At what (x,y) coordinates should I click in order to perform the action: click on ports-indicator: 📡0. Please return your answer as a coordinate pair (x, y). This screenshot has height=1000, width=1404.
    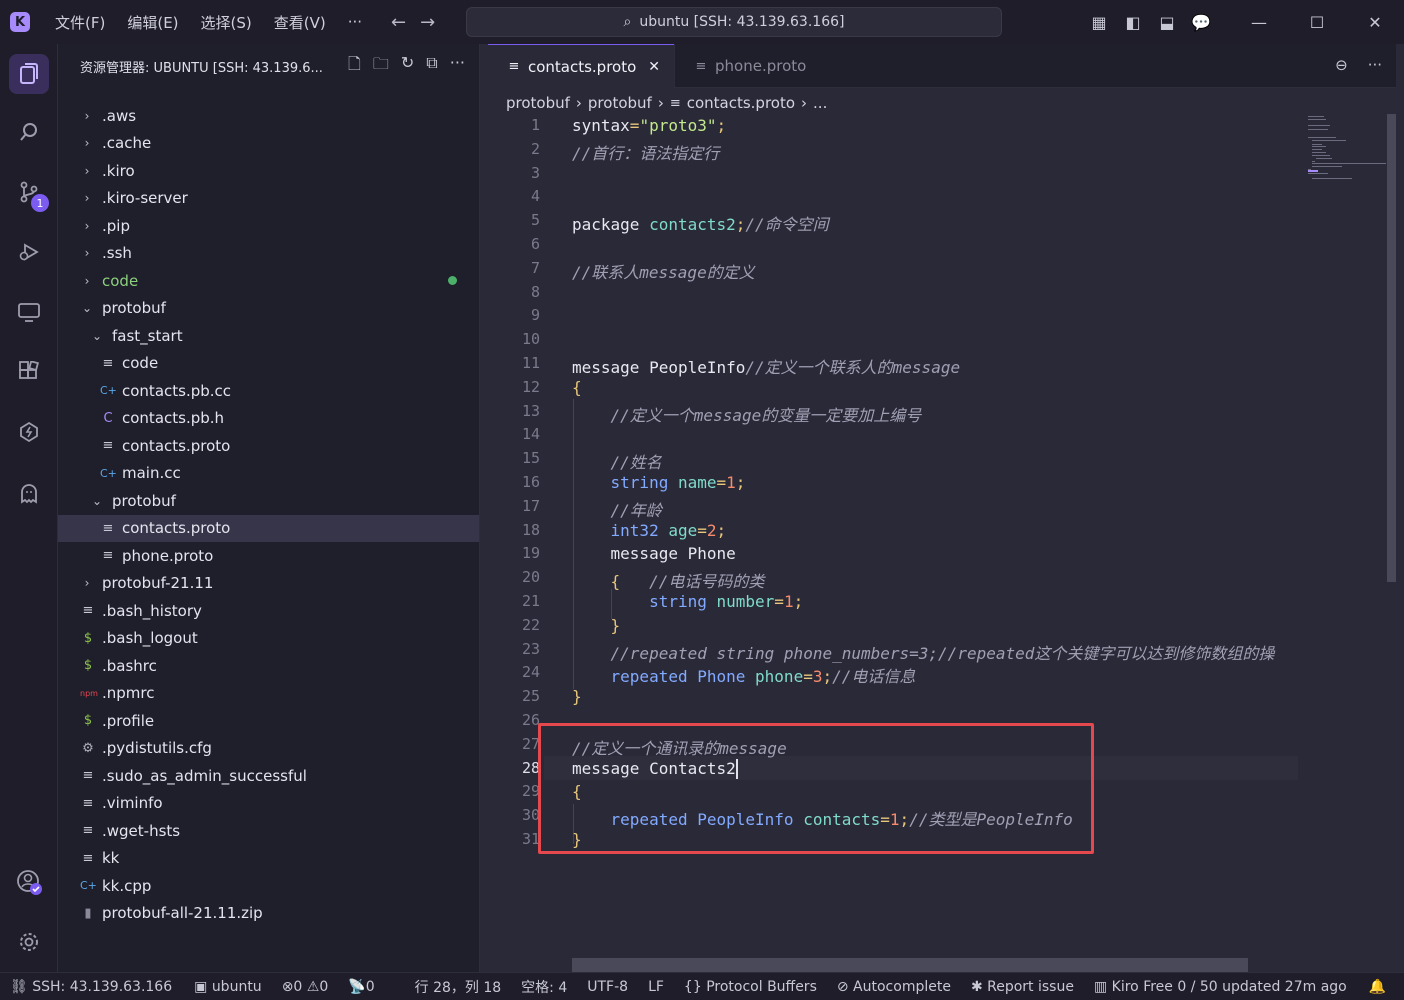
    Looking at the image, I should click on (361, 987).